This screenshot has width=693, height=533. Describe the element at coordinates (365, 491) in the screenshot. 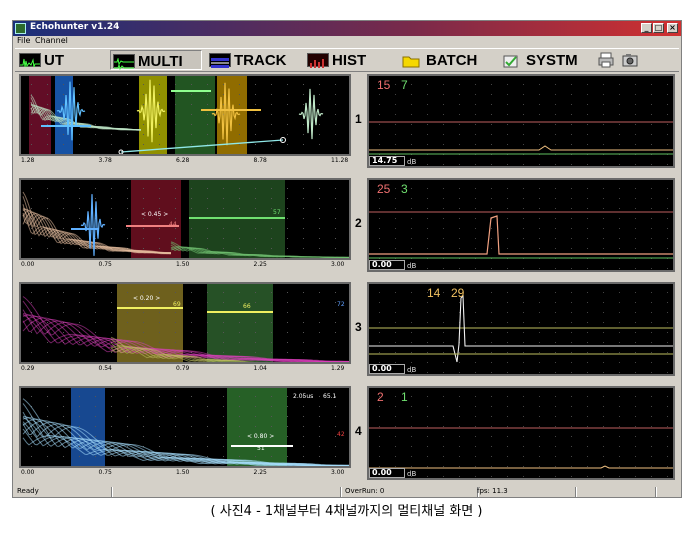

I see `status-overrun: OverRun: 0` at that location.